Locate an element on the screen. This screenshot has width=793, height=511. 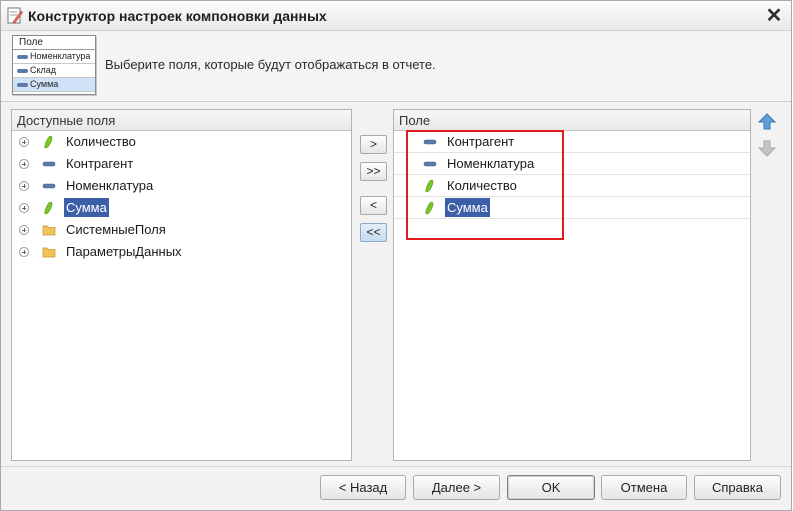
ok-button: OK is located at coordinates (551, 487).